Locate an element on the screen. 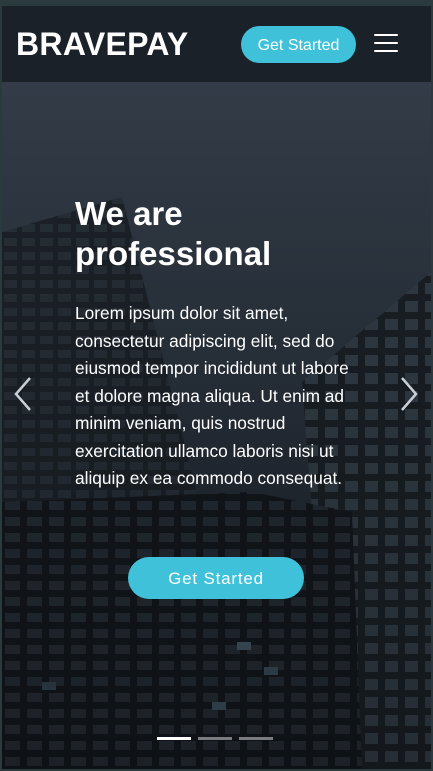  navbar: BRAVEPAY Get Started is located at coordinates (216, 44).